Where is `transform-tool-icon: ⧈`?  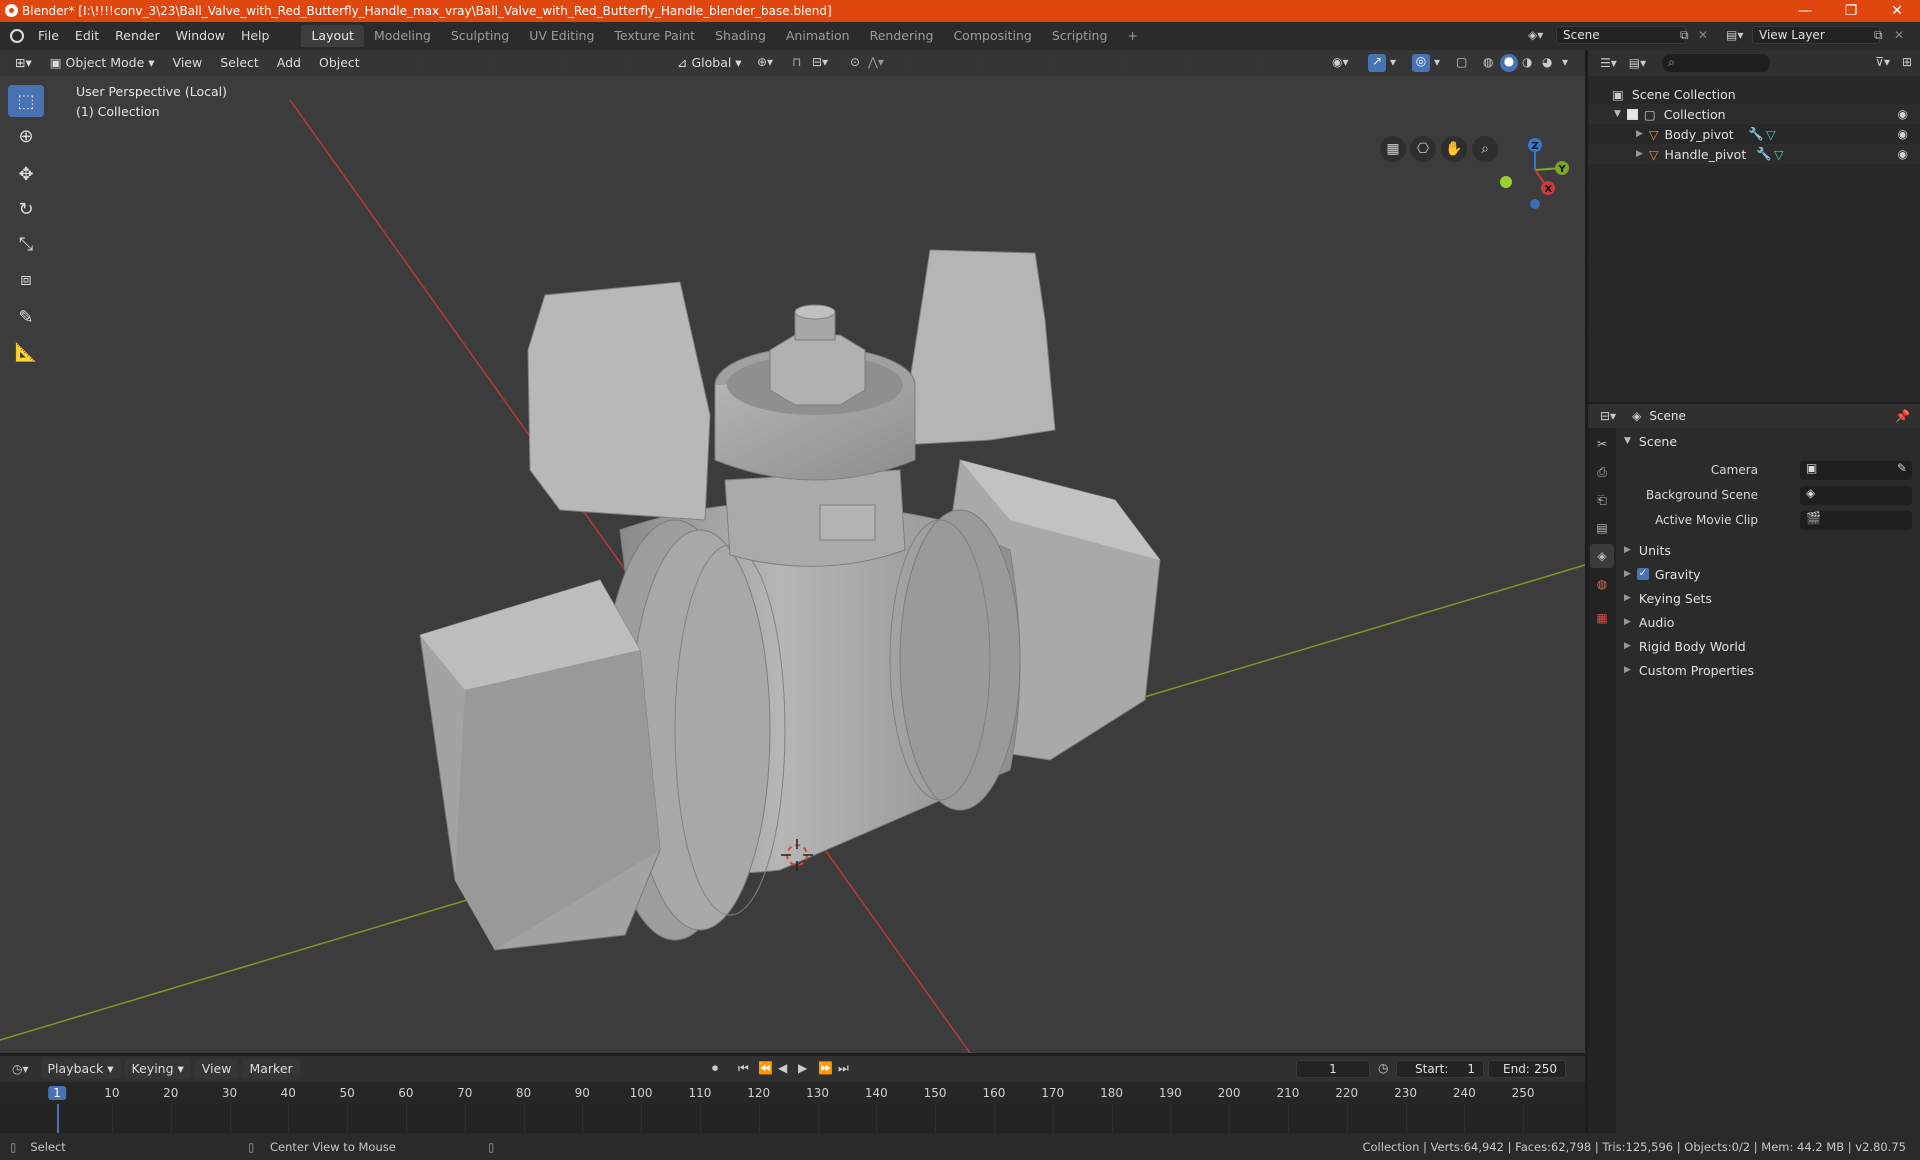
transform-tool-icon: ⧈ is located at coordinates (26, 279).